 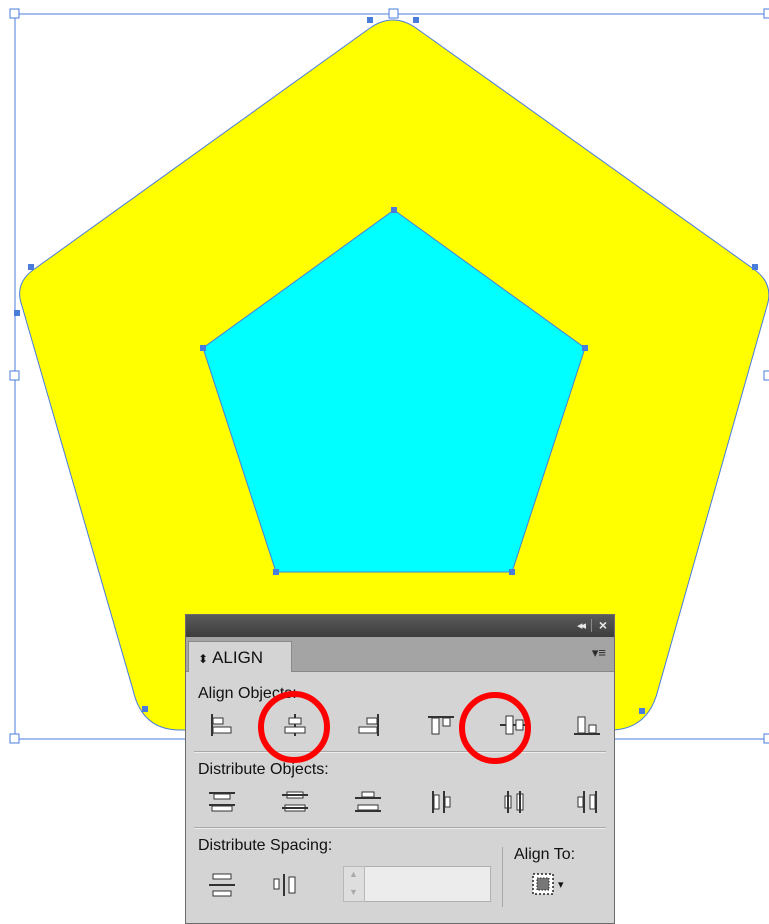 I want to click on panel-tabbar: ⬍ ALIGN ▾≡, so click(x=400, y=654).